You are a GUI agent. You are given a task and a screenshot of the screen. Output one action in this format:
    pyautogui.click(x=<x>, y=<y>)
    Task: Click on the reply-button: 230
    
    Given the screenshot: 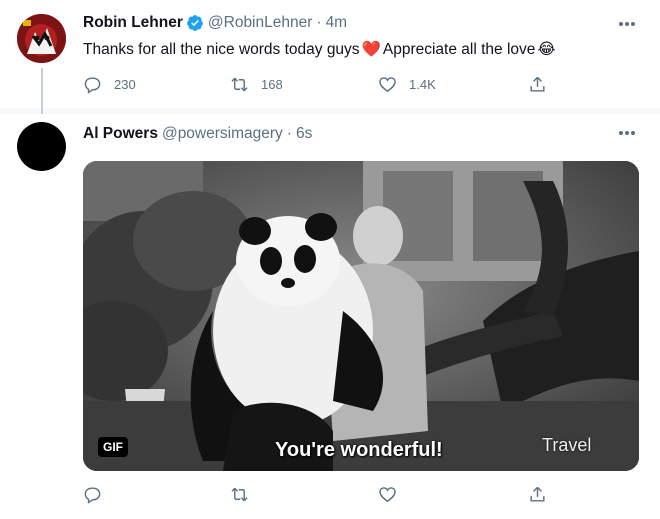 What is the action you would take?
    pyautogui.click(x=109, y=84)
    